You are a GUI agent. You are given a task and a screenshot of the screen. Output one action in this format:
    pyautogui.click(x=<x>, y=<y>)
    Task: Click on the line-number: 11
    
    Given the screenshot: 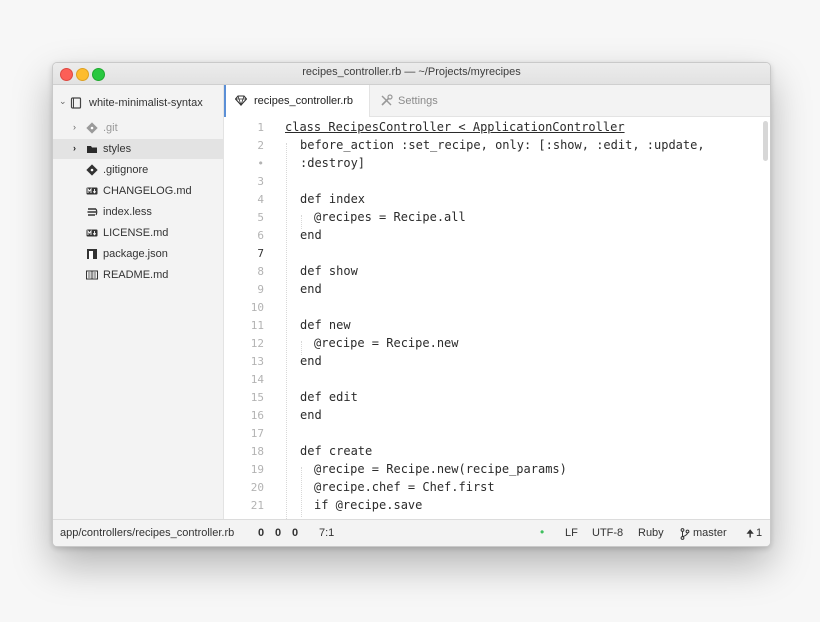 What is the action you would take?
    pyautogui.click(x=257, y=325)
    